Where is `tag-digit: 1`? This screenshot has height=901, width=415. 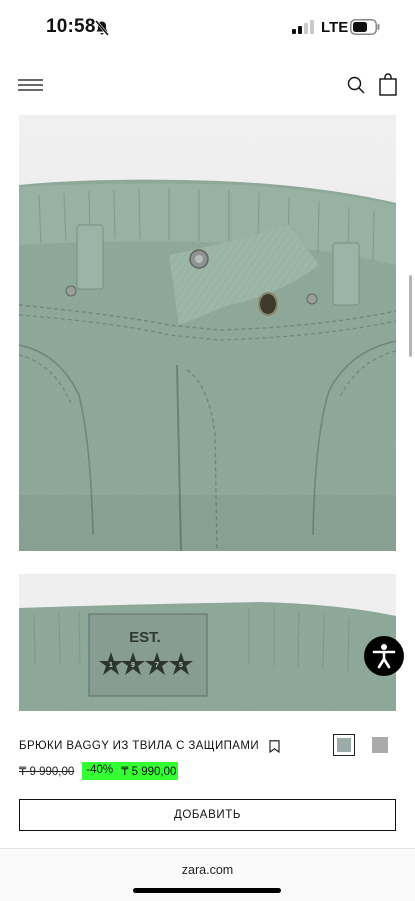
tag-digit: 1 is located at coordinates (111, 665).